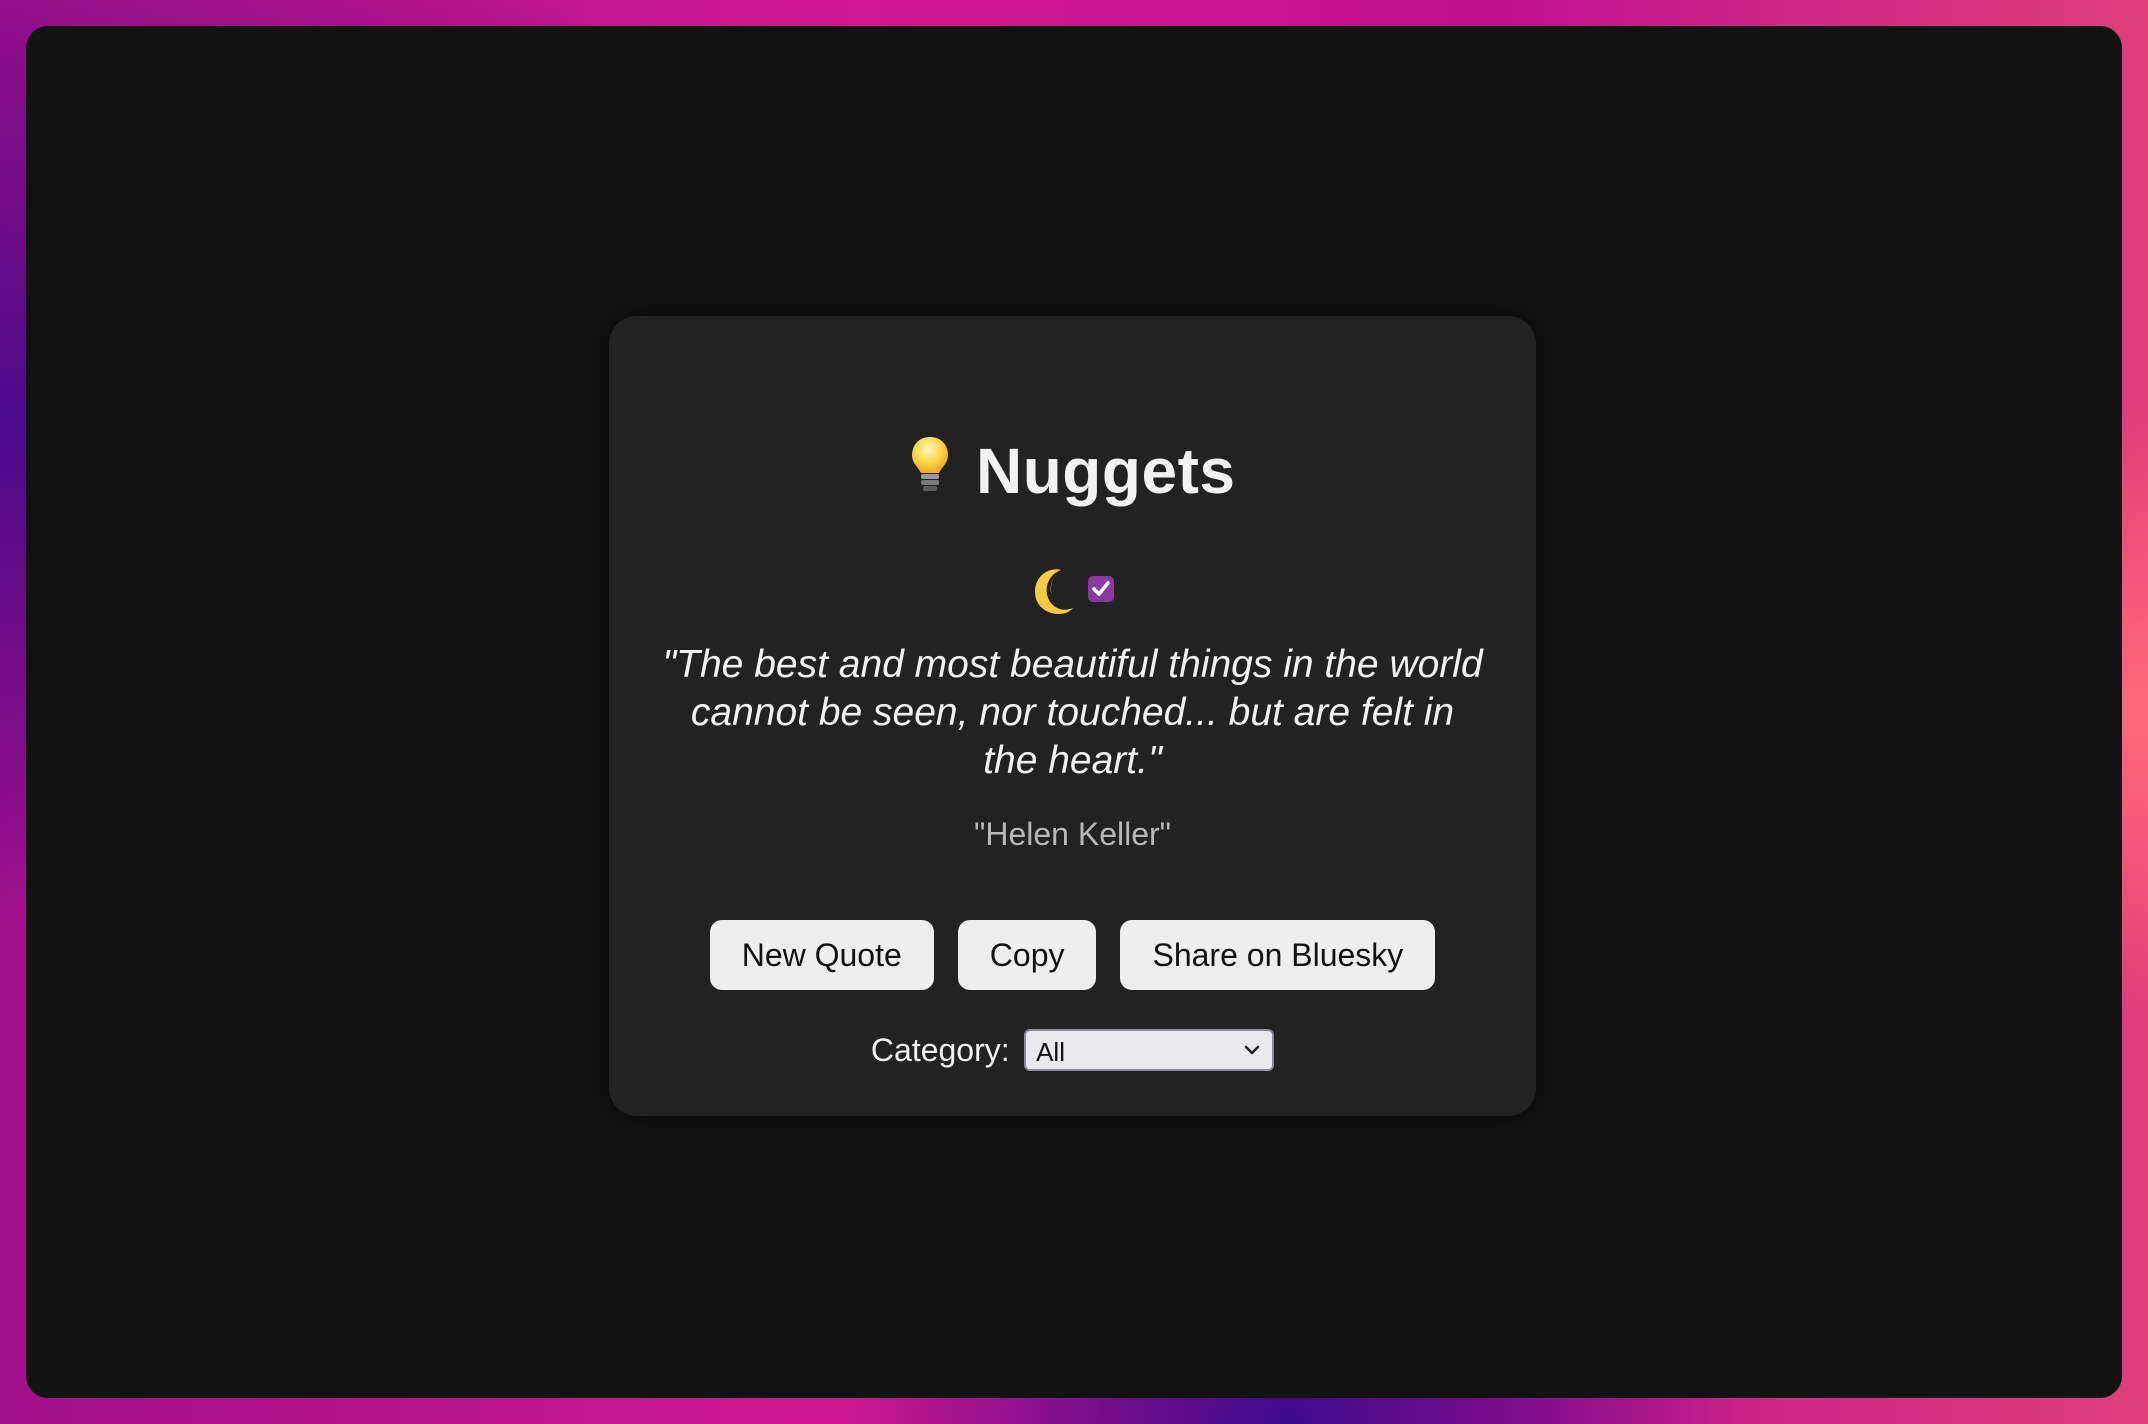  Describe the element at coordinates (1072, 834) in the screenshot. I see `quote-author: "Helen Keller"` at that location.